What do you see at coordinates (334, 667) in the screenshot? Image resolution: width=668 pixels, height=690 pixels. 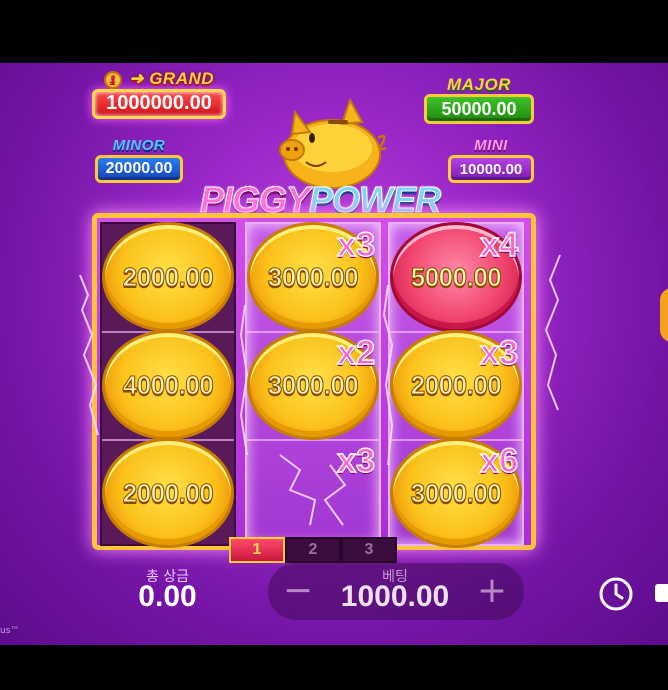 I see `bottom-letterbox` at bounding box center [334, 667].